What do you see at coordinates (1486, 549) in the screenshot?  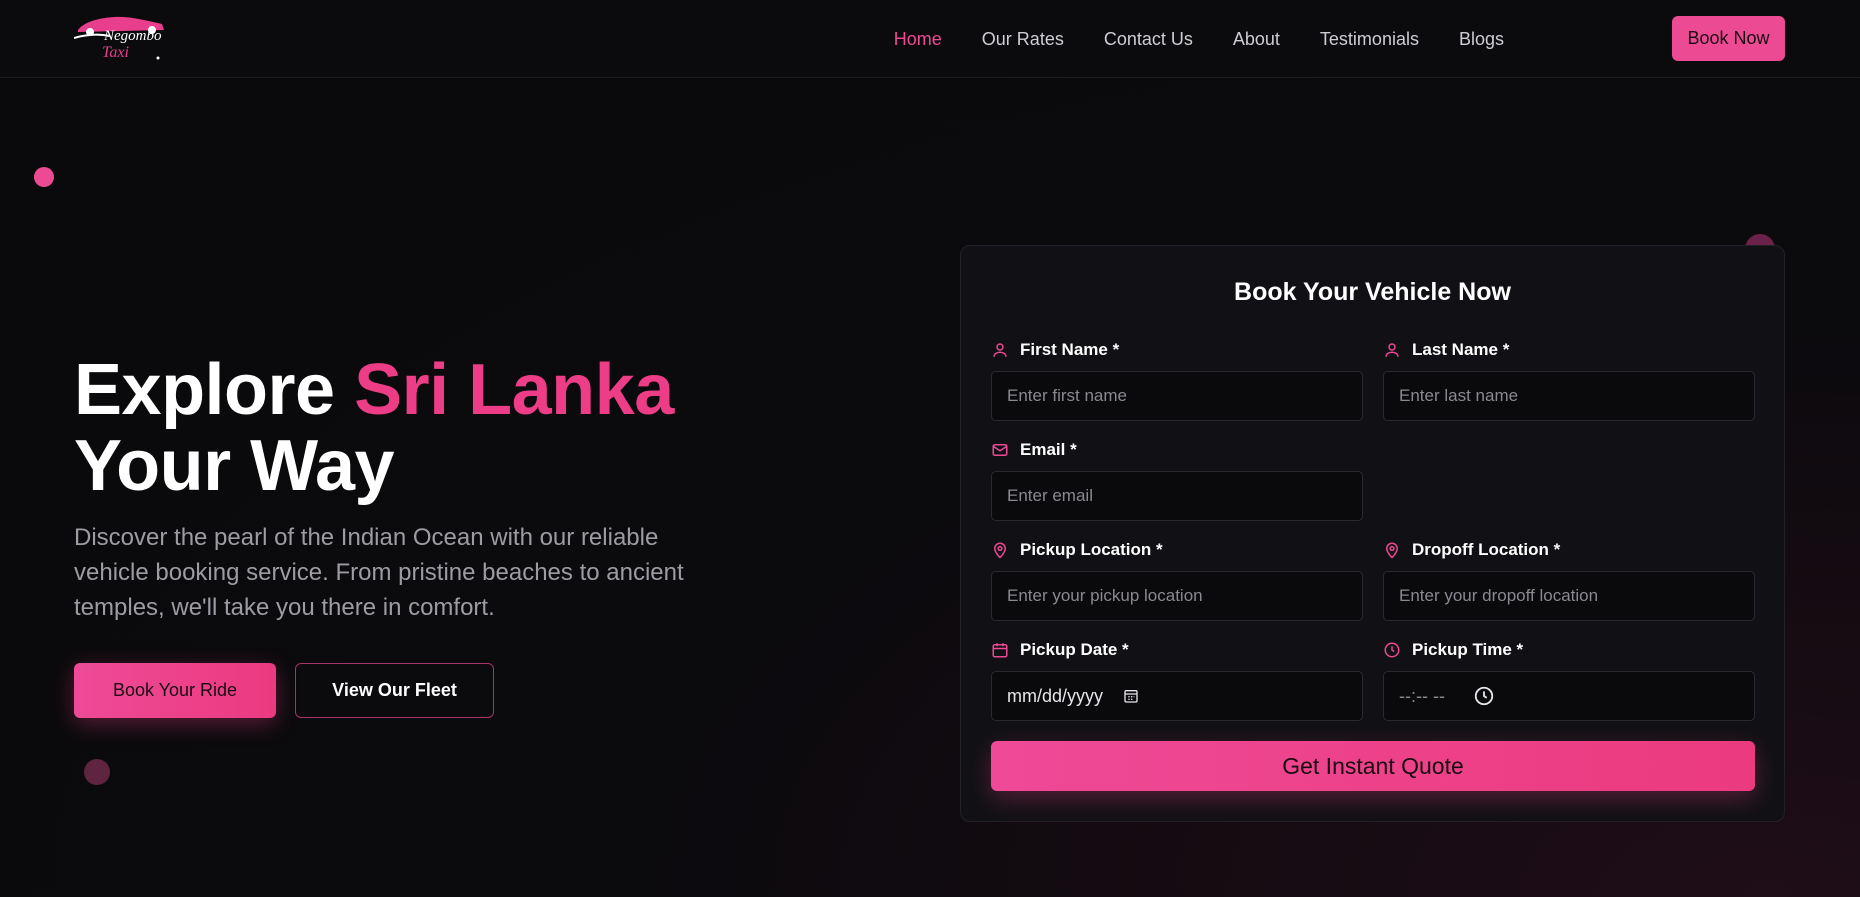 I see `dropoff-location-label-text: Dropoff Location *` at bounding box center [1486, 549].